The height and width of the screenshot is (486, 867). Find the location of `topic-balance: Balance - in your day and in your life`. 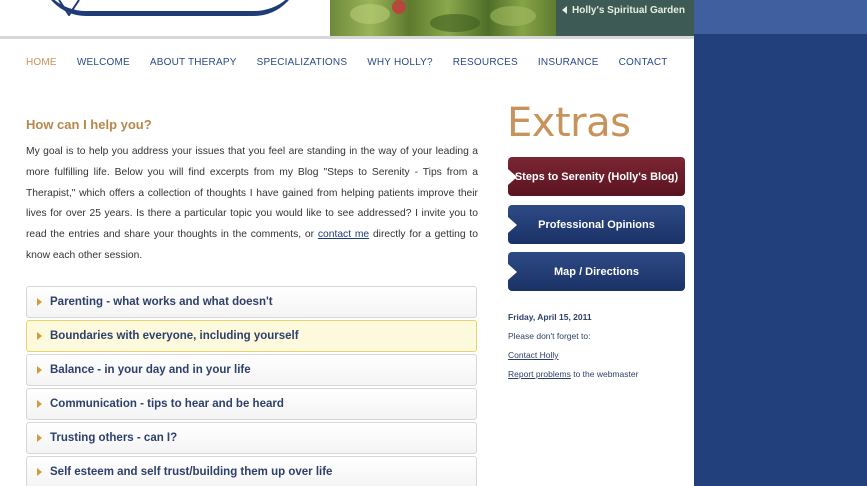

topic-balance: Balance - in your day and in your life is located at coordinates (251, 370).